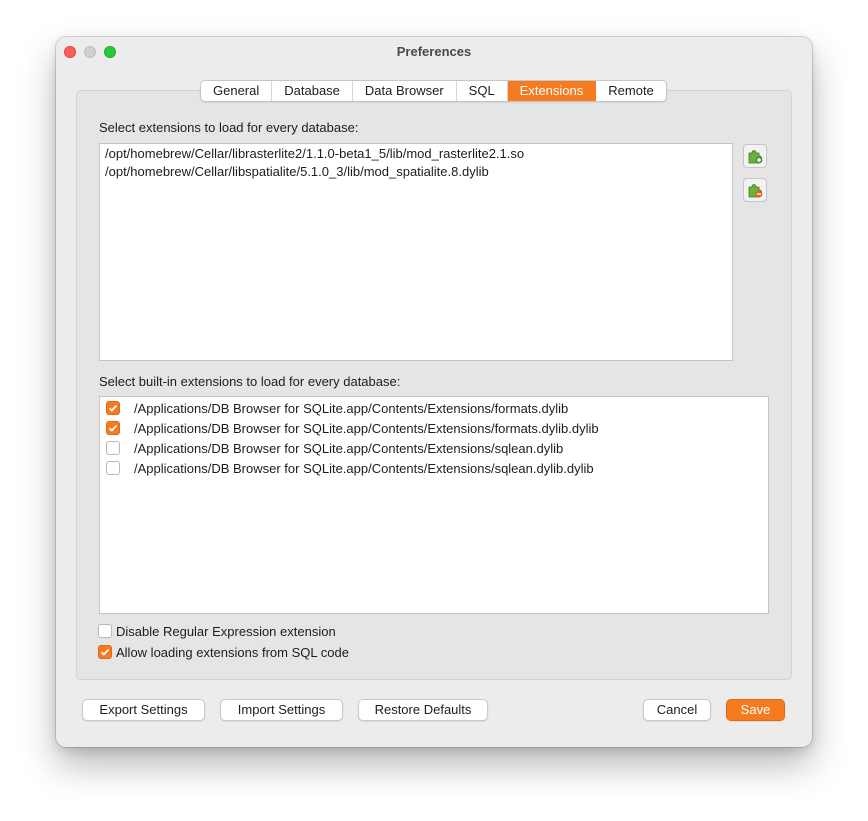 Image resolution: width=868 pixels, height=821 pixels. I want to click on puzzle-add-icon, so click(755, 157).